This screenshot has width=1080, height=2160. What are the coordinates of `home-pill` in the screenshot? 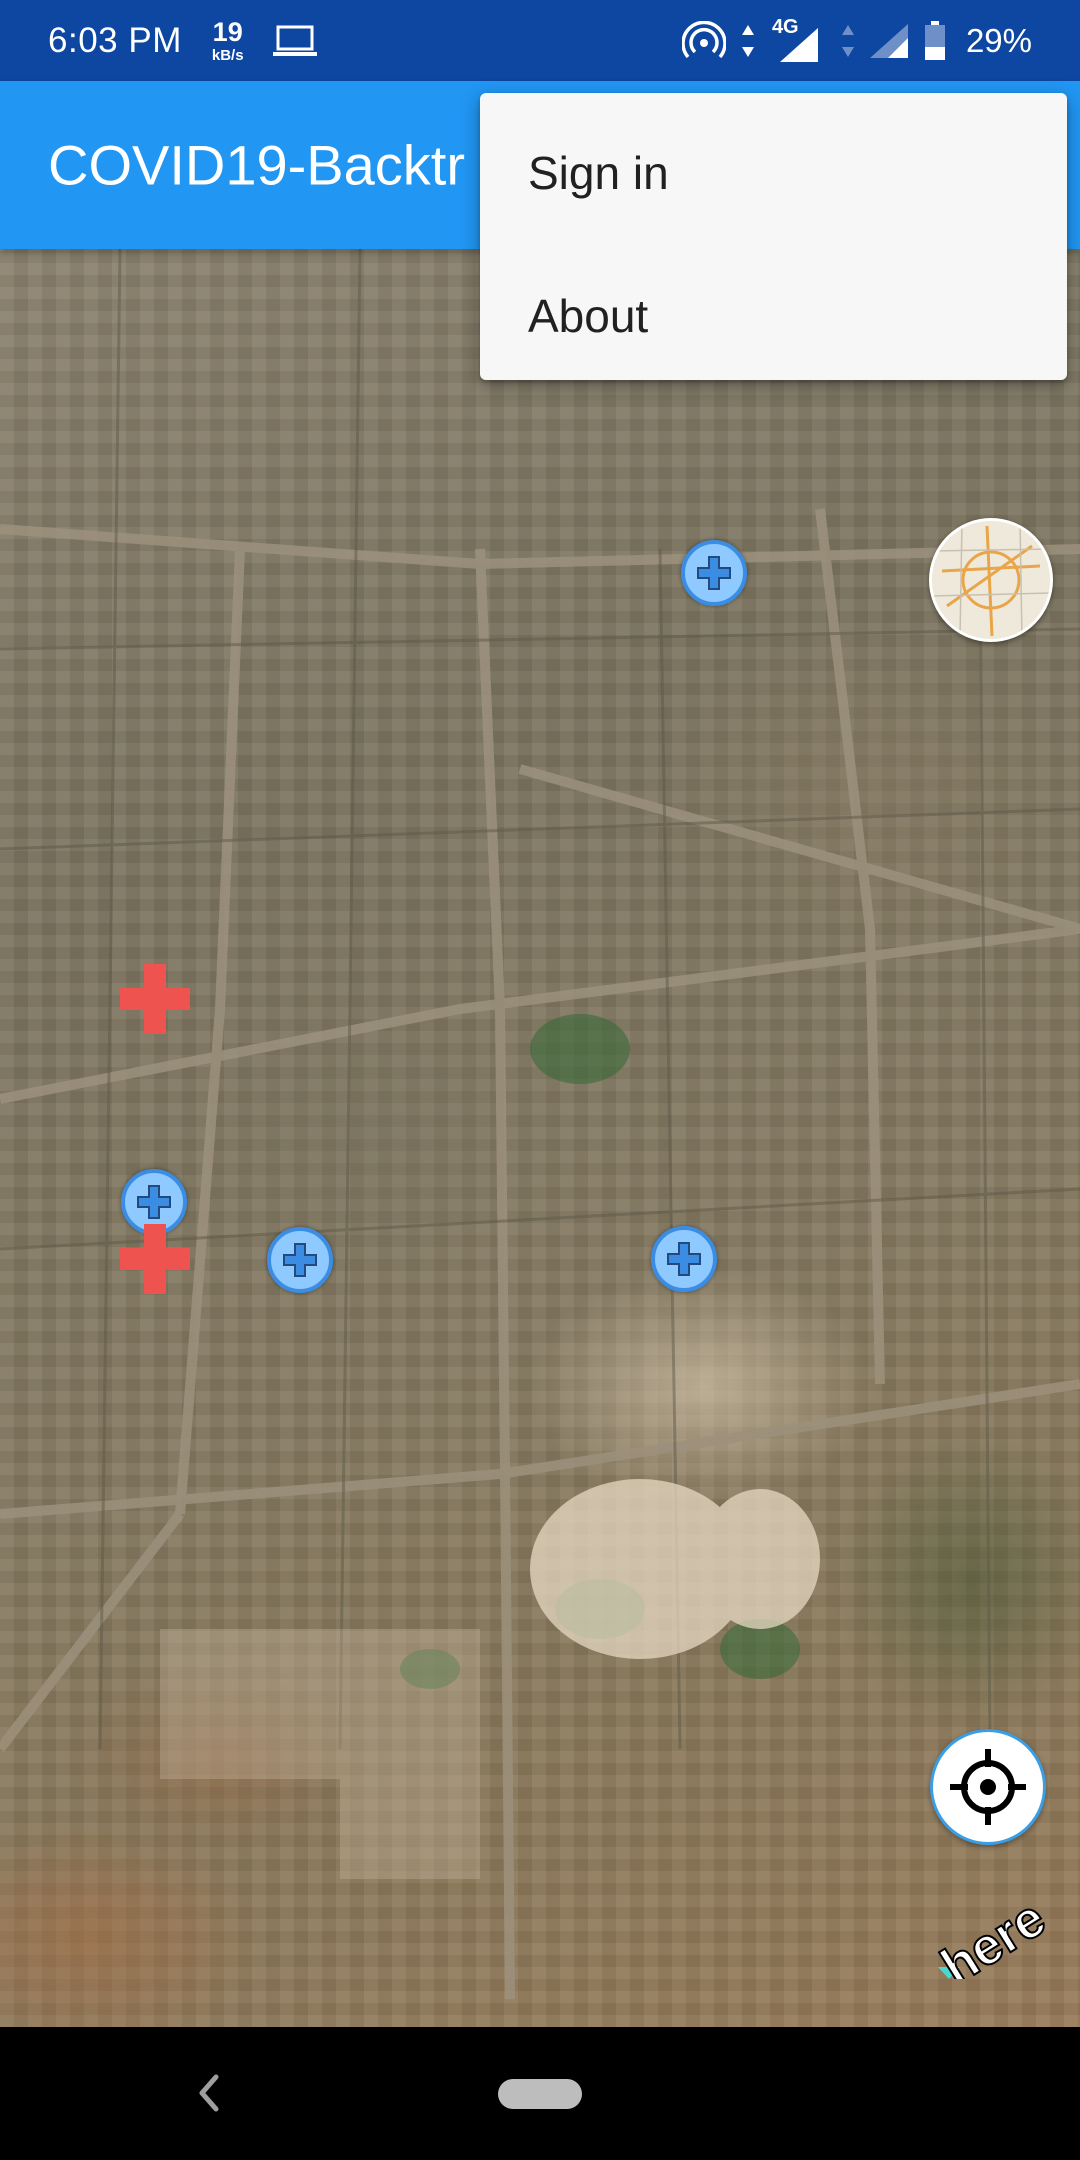 It's located at (540, 2094).